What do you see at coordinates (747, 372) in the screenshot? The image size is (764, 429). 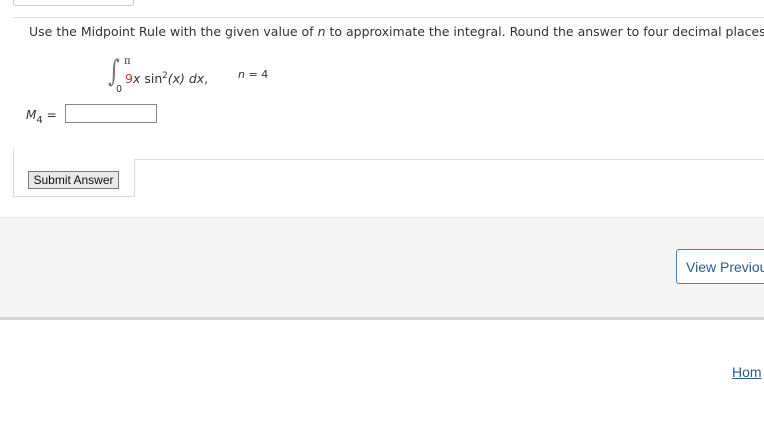 I see `home-link: Hom` at bounding box center [747, 372].